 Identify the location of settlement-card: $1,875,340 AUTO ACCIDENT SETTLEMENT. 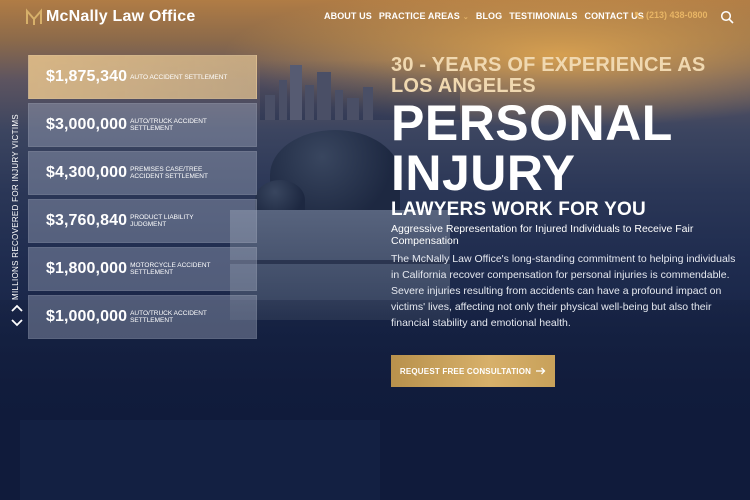
(142, 77).